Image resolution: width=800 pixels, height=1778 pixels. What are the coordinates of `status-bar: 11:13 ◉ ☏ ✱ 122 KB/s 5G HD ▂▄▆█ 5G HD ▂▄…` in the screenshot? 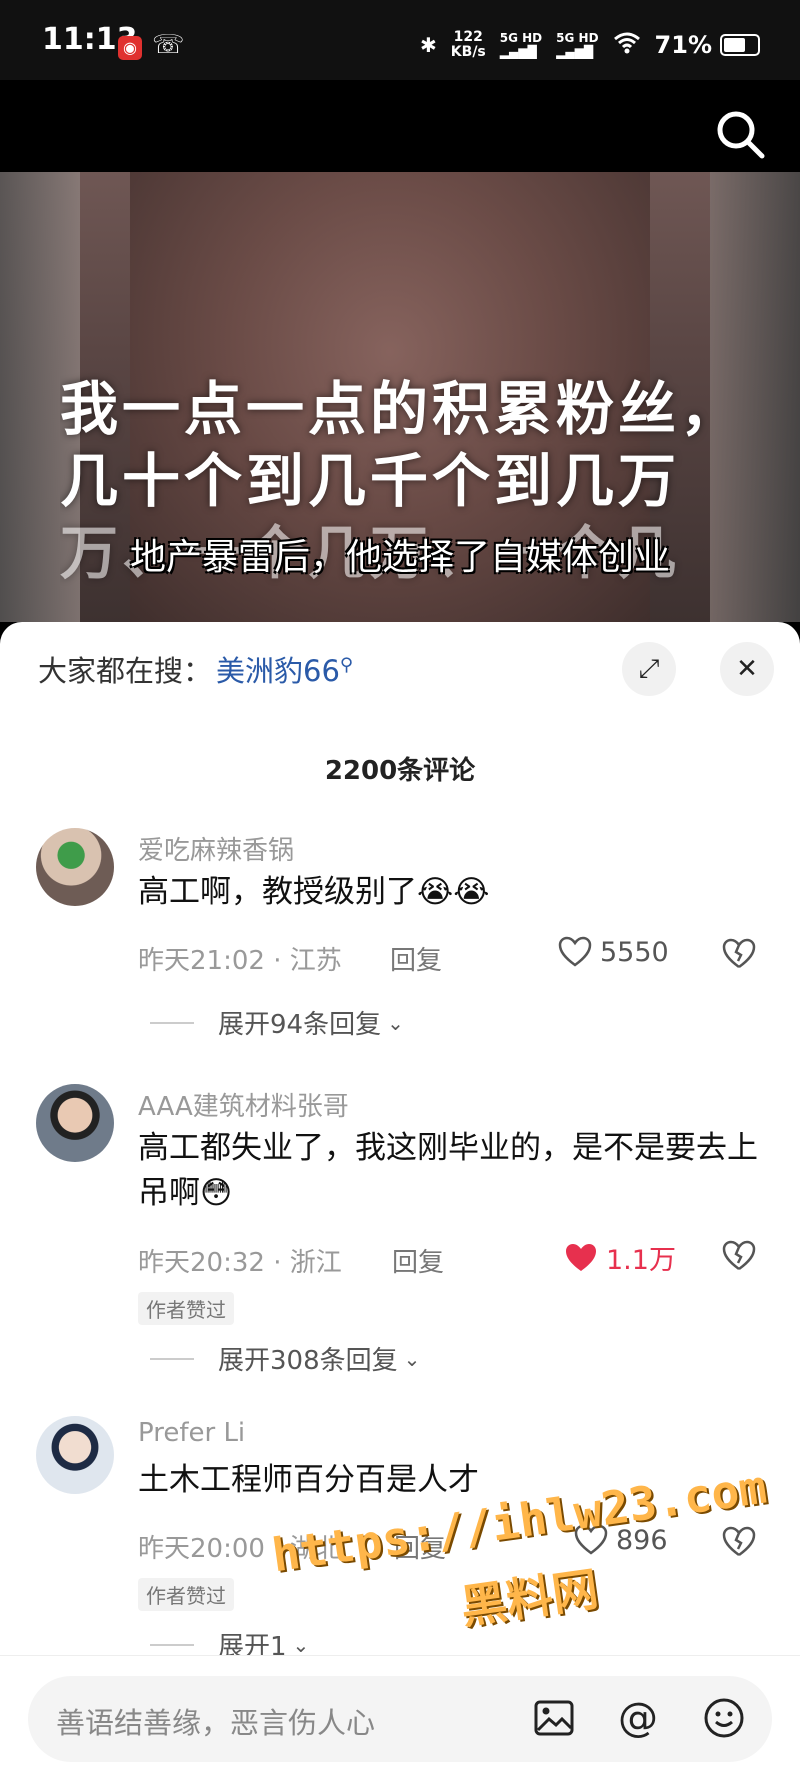 It's located at (400, 40).